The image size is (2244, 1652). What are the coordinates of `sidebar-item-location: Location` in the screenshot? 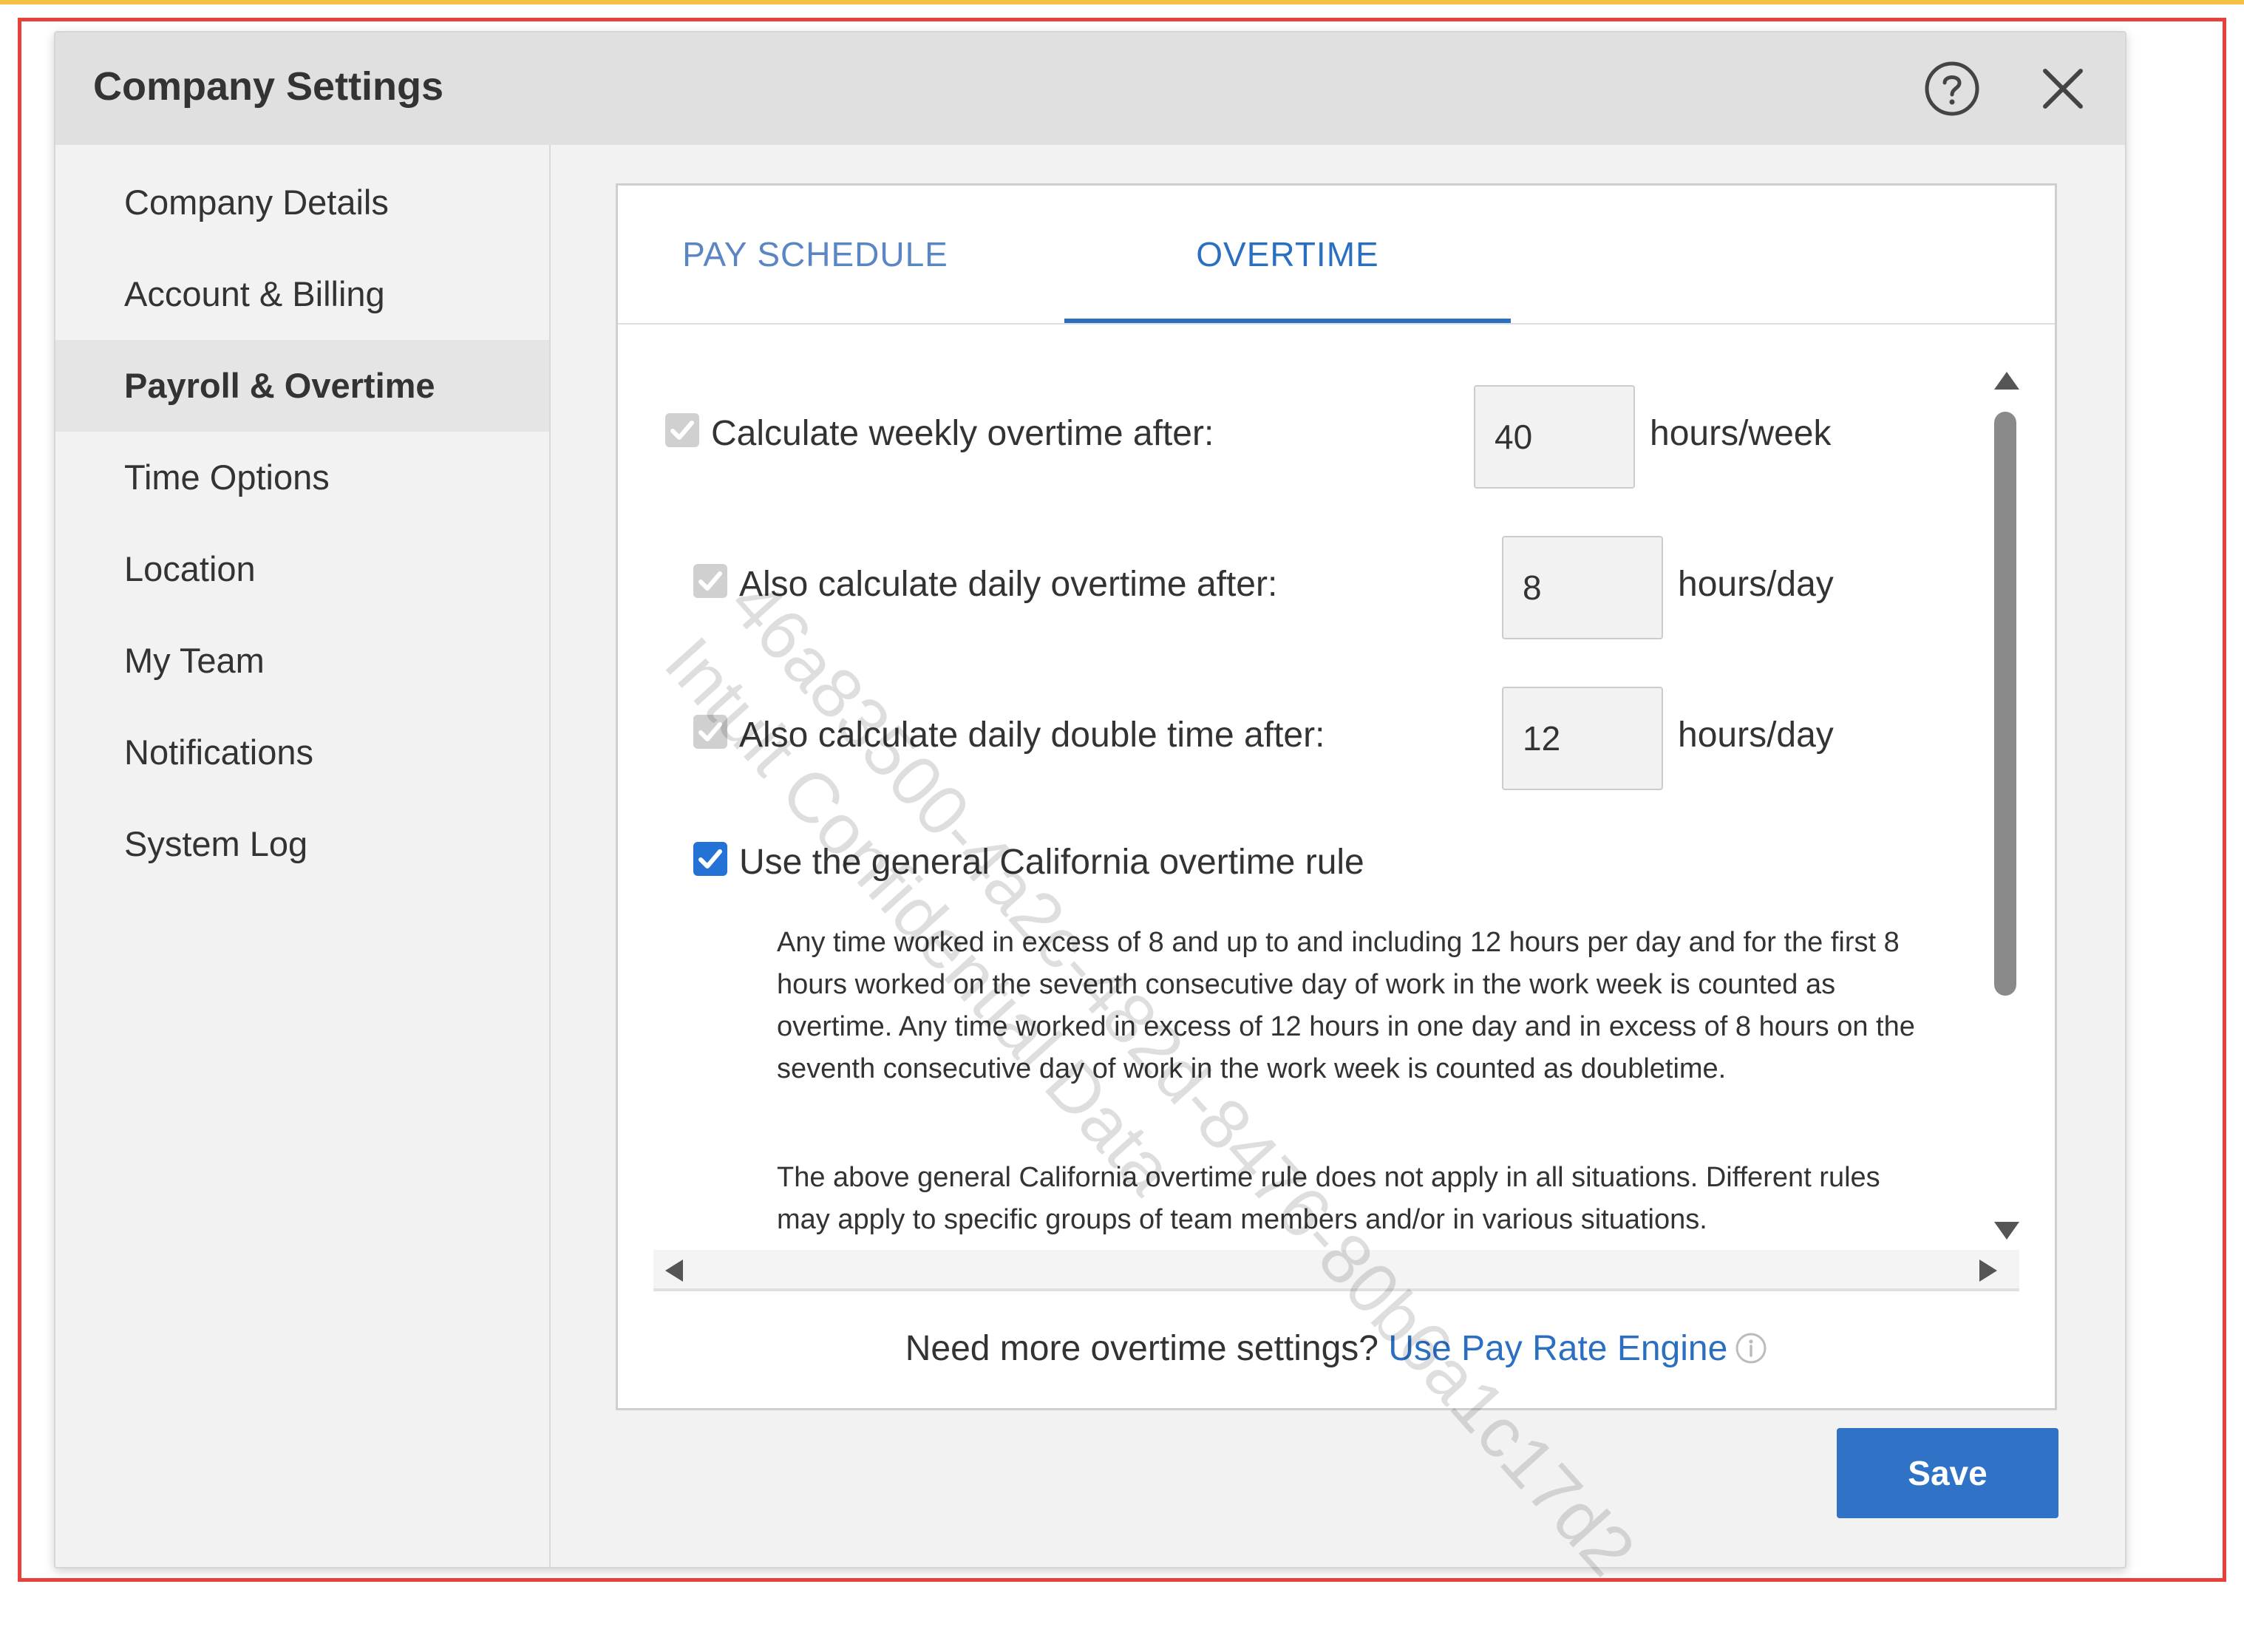 It's located at (302, 569).